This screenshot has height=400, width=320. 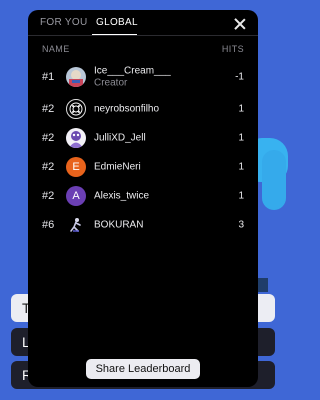 I want to click on username: neyrobsonfilho, so click(x=127, y=108).